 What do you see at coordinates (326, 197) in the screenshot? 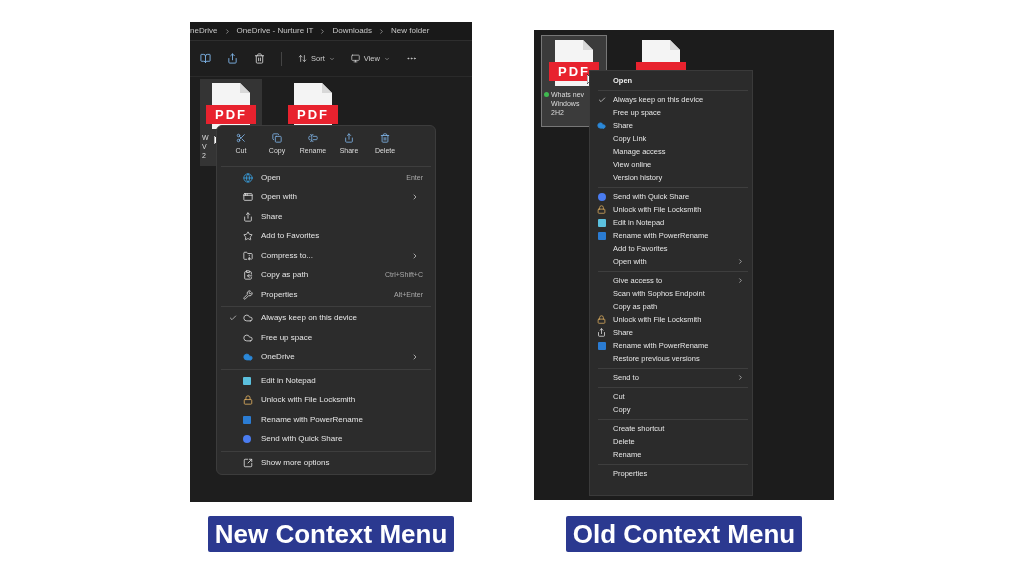
I see `menu-item: Open with` at bounding box center [326, 197].